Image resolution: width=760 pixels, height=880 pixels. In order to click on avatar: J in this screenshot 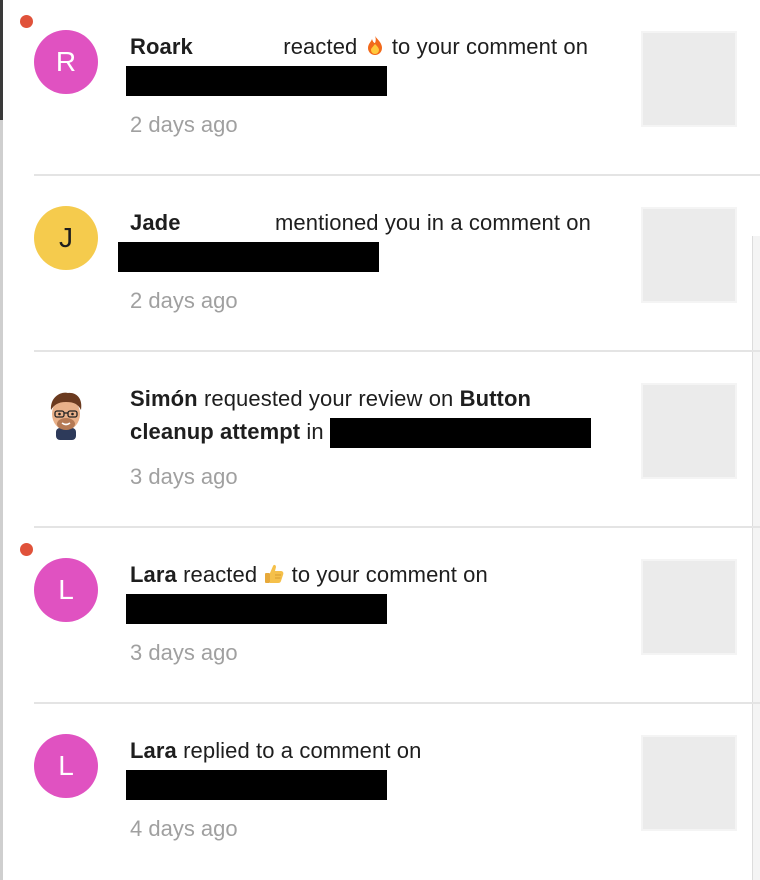, I will do `click(66, 238)`.